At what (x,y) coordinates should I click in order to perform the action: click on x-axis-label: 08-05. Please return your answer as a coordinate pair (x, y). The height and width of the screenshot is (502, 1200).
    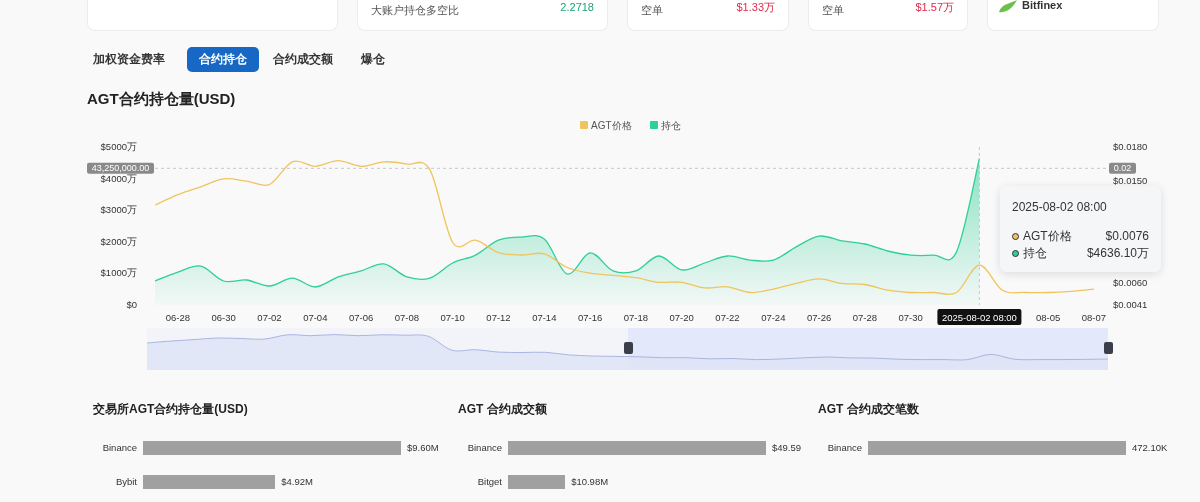
    Looking at the image, I should click on (1048, 317).